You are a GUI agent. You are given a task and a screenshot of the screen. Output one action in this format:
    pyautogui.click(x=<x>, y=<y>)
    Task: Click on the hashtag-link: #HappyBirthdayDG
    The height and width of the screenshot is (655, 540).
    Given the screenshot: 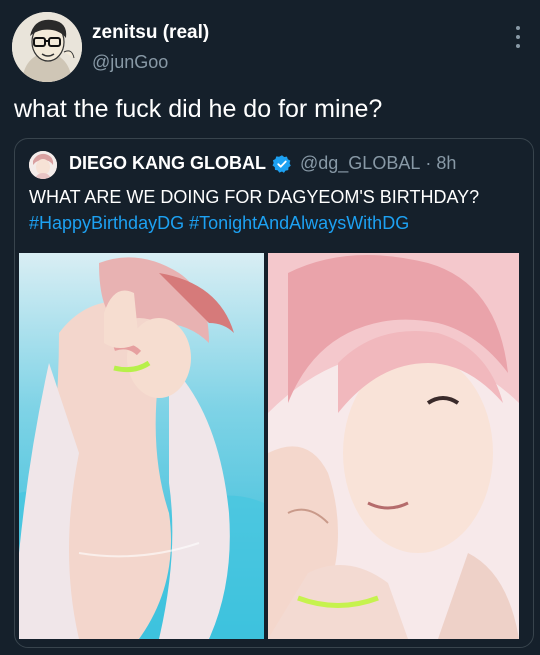 What is the action you would take?
    pyautogui.click(x=106, y=223)
    